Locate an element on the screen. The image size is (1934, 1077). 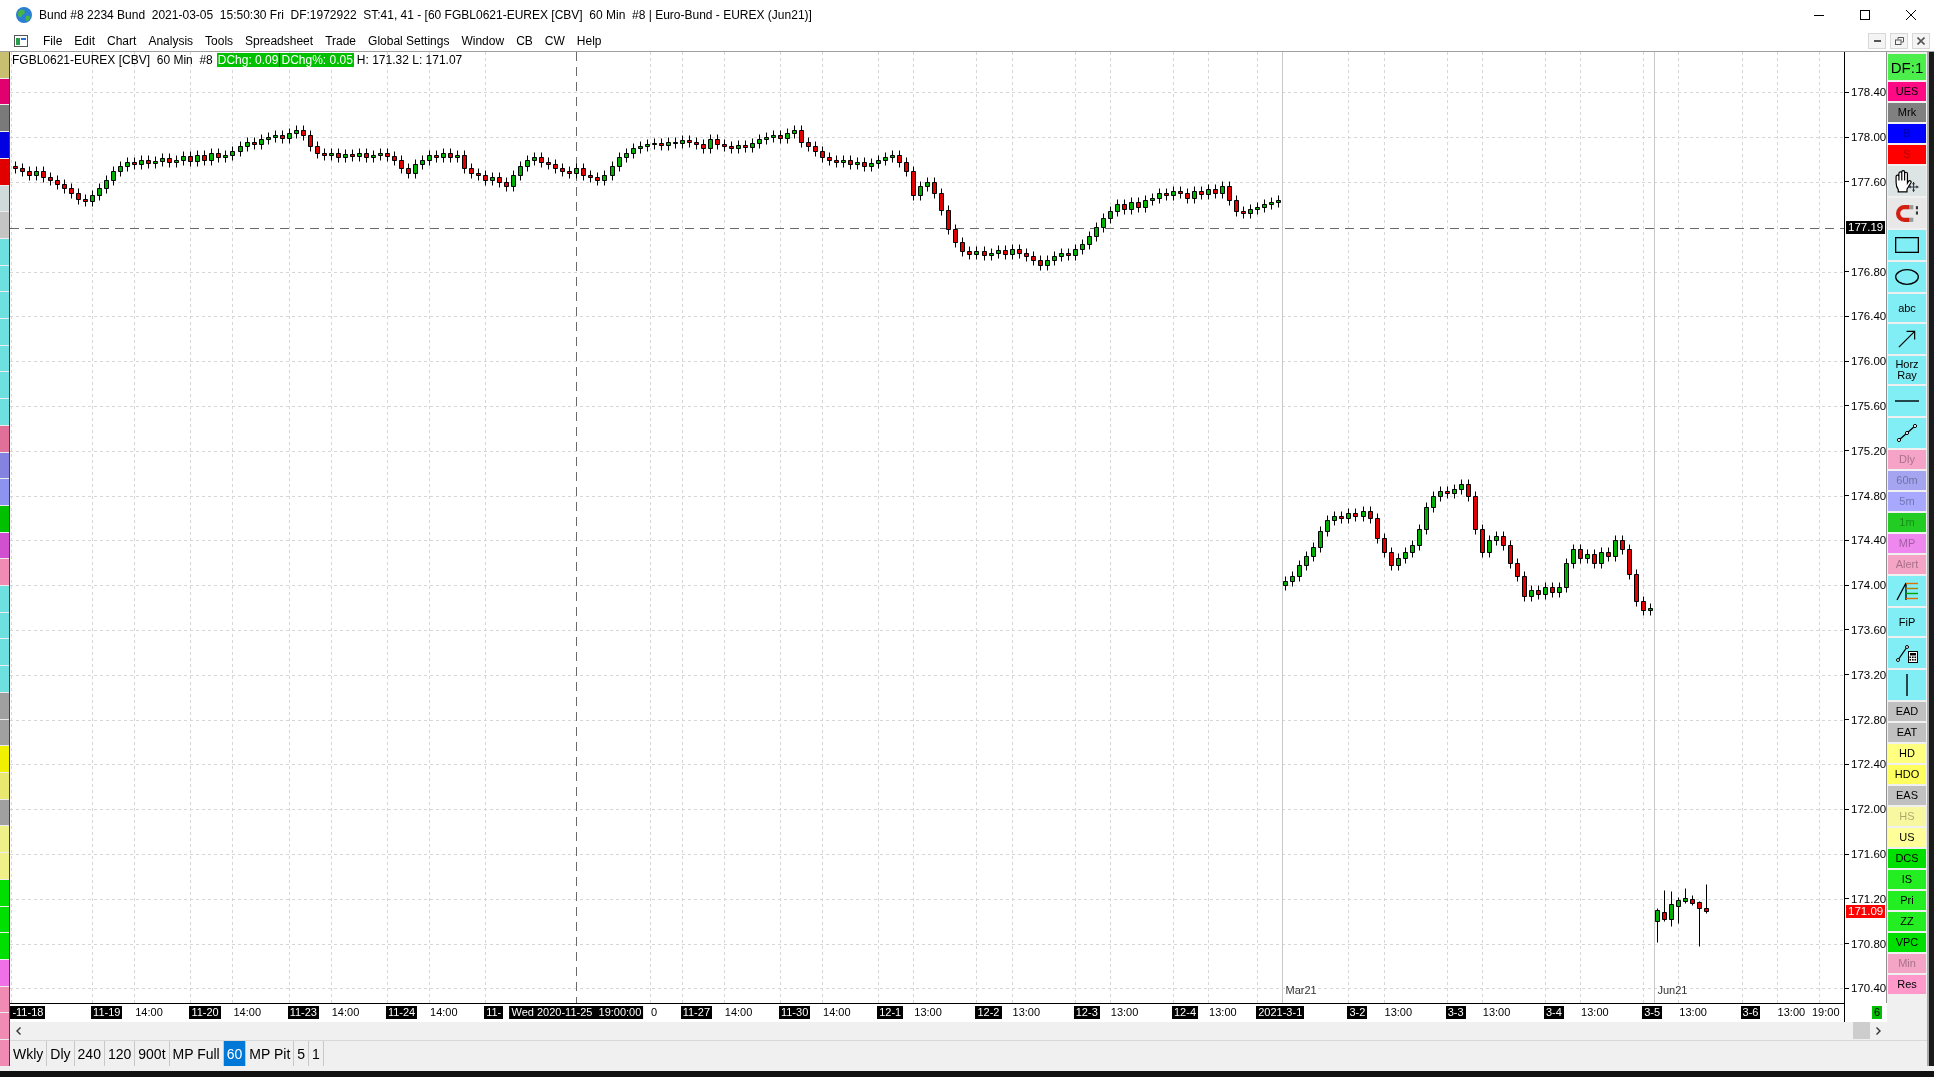
menu-item: Window is located at coordinates (483, 40).